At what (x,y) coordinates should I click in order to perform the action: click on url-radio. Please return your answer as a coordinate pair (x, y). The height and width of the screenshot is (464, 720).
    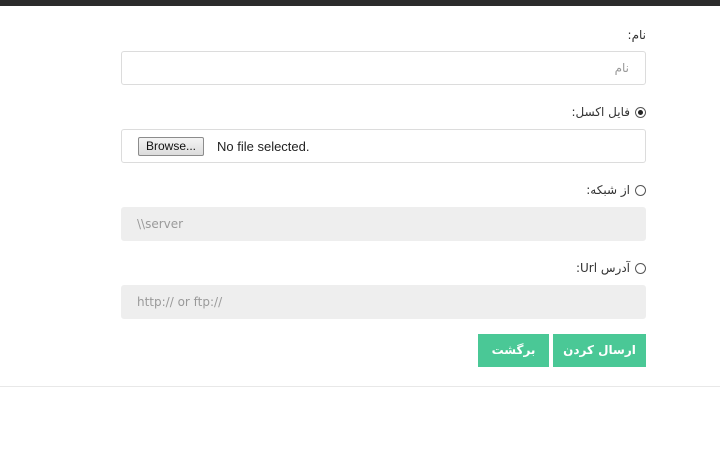
    Looking at the image, I should click on (640, 268).